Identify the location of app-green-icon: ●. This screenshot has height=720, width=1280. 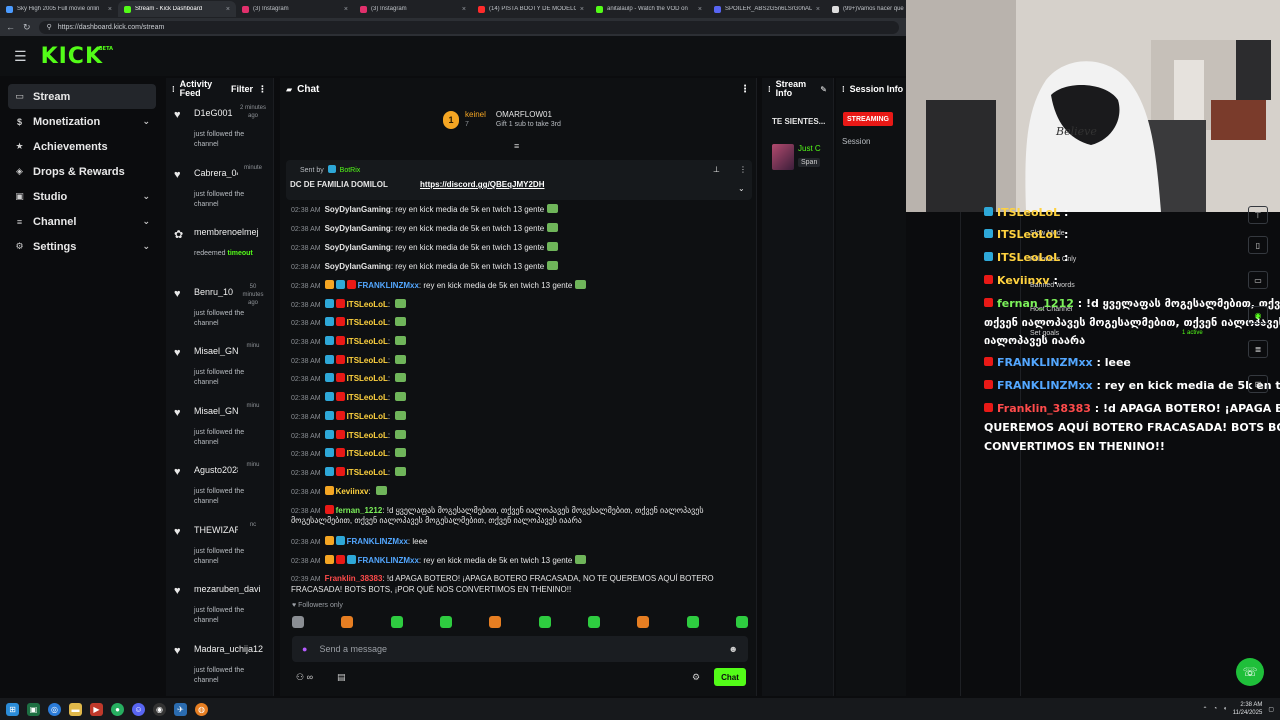
(117, 709).